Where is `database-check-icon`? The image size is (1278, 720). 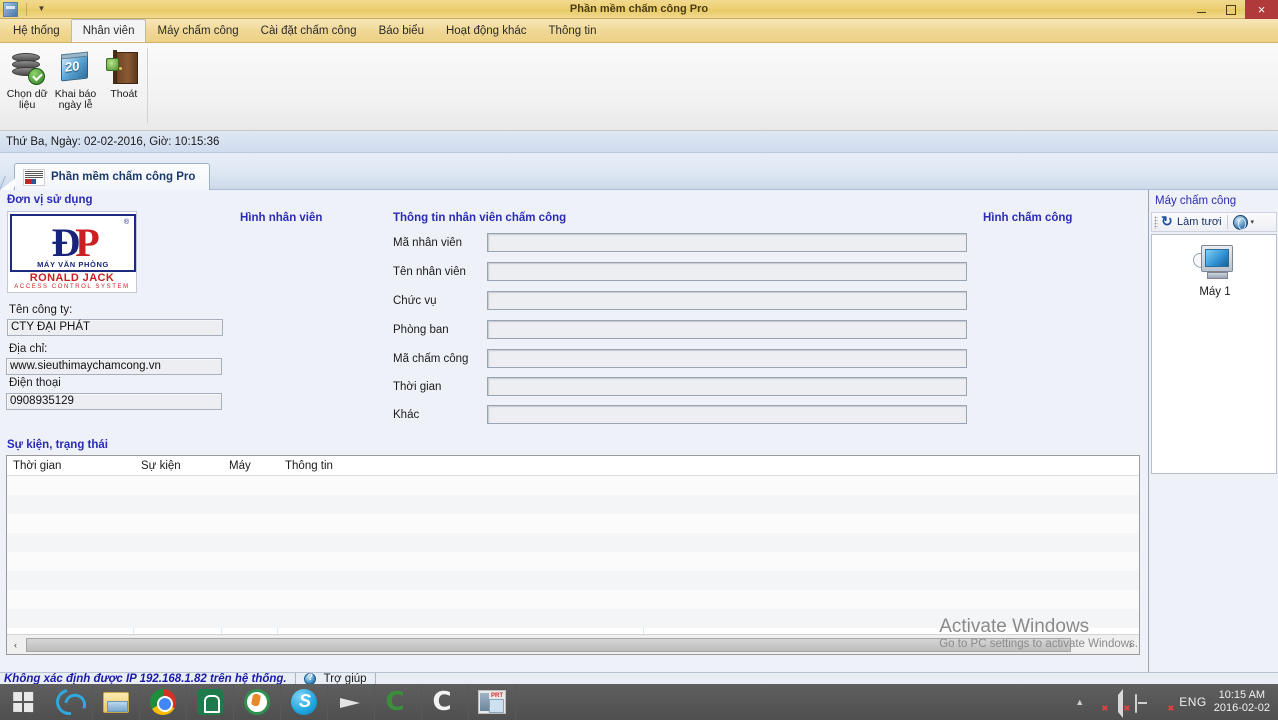
database-check-icon is located at coordinates (27, 68).